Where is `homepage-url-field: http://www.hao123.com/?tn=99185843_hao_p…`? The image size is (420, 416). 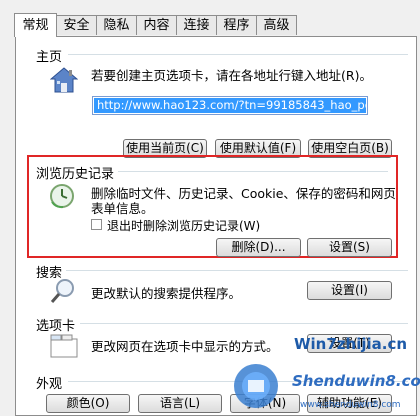 homepage-url-field: http://www.hao123.com/?tn=99185843_hao_p… is located at coordinates (230, 105).